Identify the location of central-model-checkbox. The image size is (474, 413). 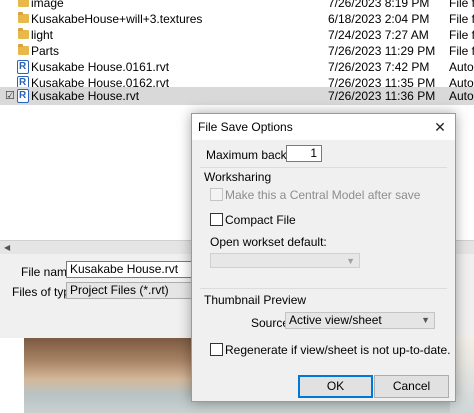
(216, 194).